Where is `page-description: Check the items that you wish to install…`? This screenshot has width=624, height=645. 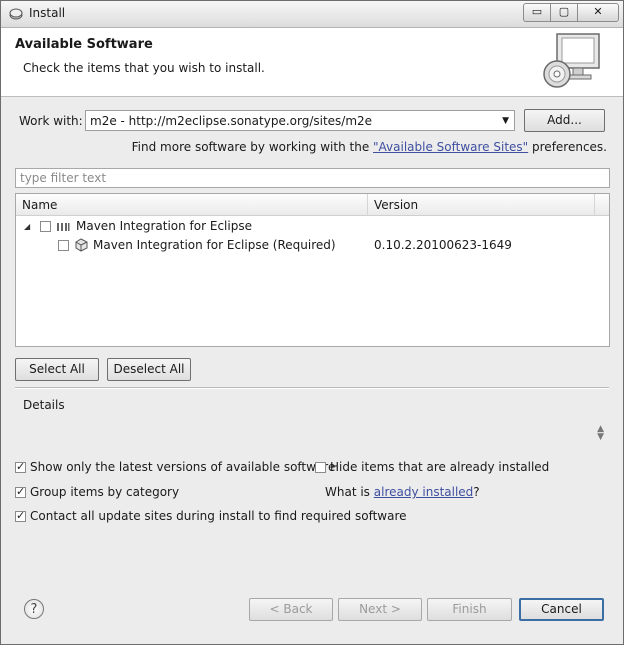 page-description: Check the items that you wish to install… is located at coordinates (144, 68).